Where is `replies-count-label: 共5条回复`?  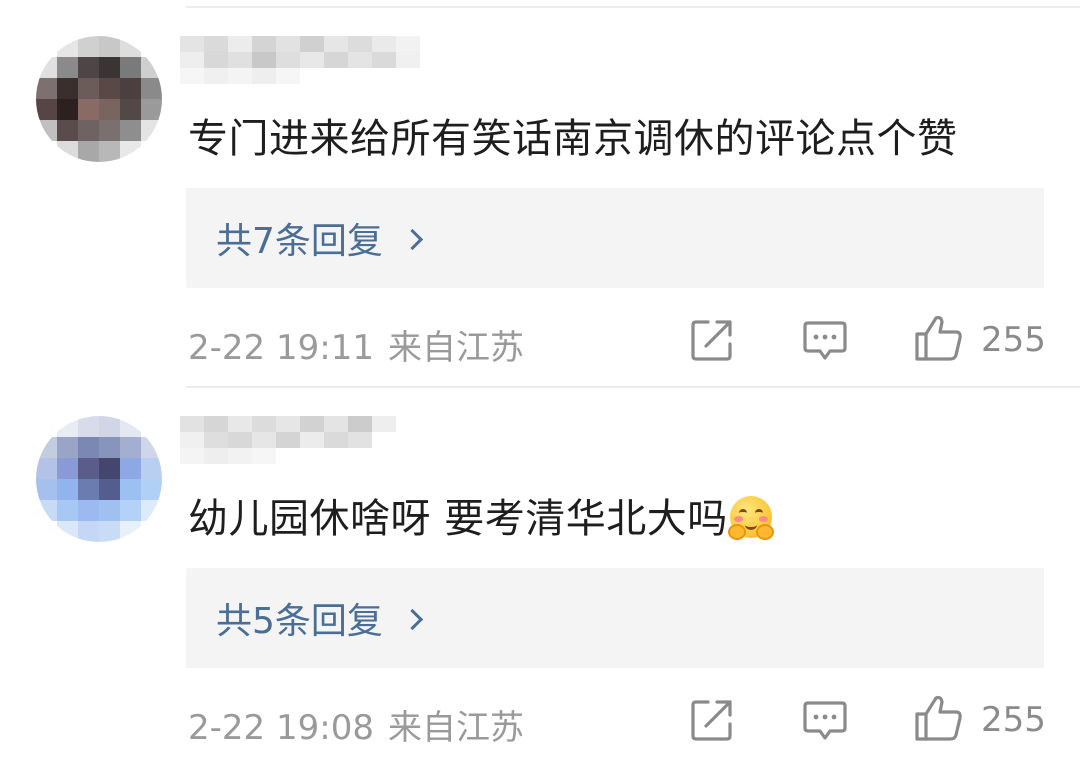 replies-count-label: 共5条回复 is located at coordinates (299, 621).